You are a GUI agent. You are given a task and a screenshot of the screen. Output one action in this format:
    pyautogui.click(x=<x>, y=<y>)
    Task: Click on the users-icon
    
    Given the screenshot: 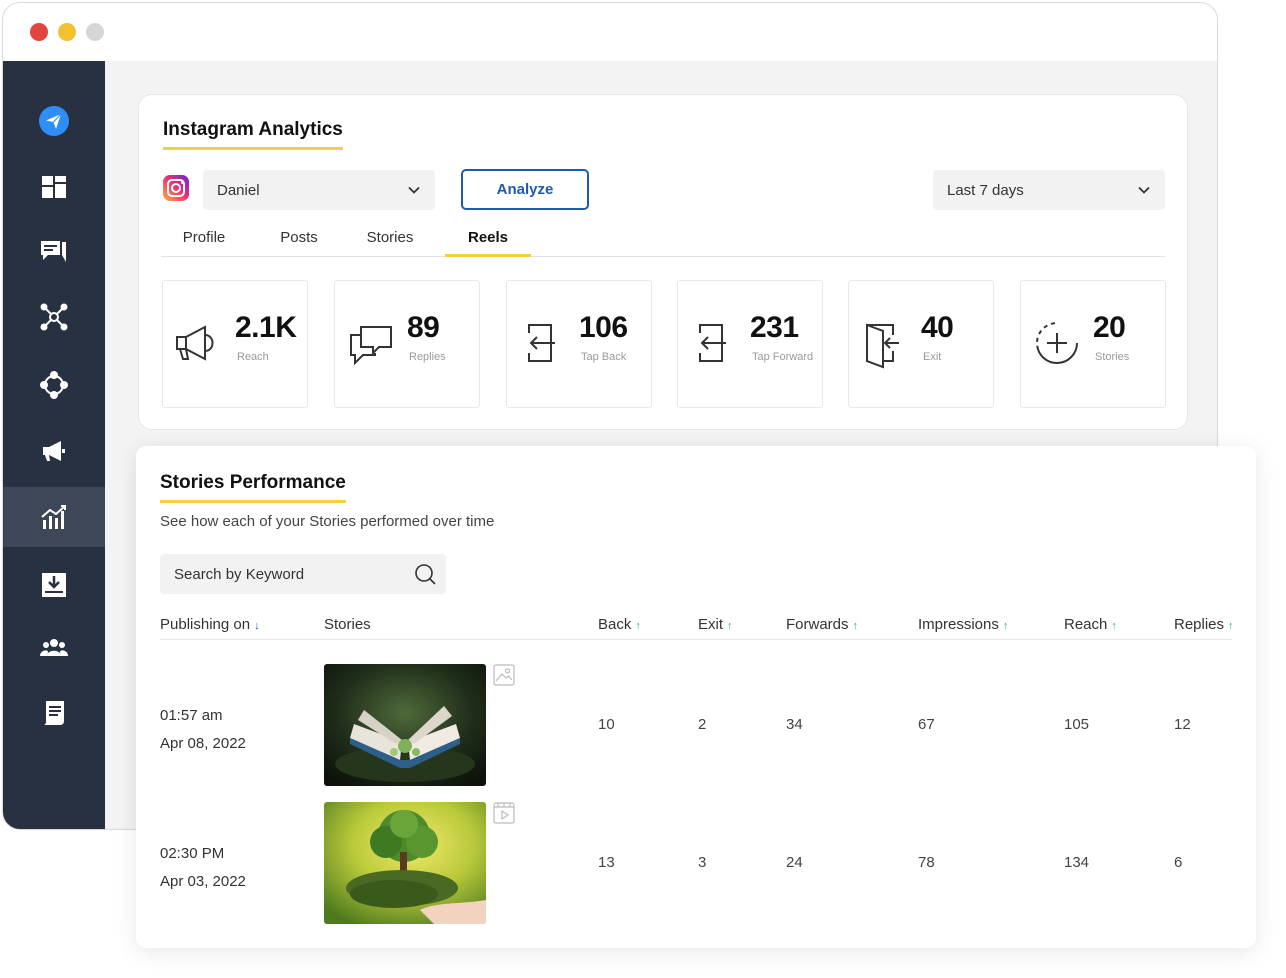 What is the action you would take?
    pyautogui.click(x=54, y=647)
    